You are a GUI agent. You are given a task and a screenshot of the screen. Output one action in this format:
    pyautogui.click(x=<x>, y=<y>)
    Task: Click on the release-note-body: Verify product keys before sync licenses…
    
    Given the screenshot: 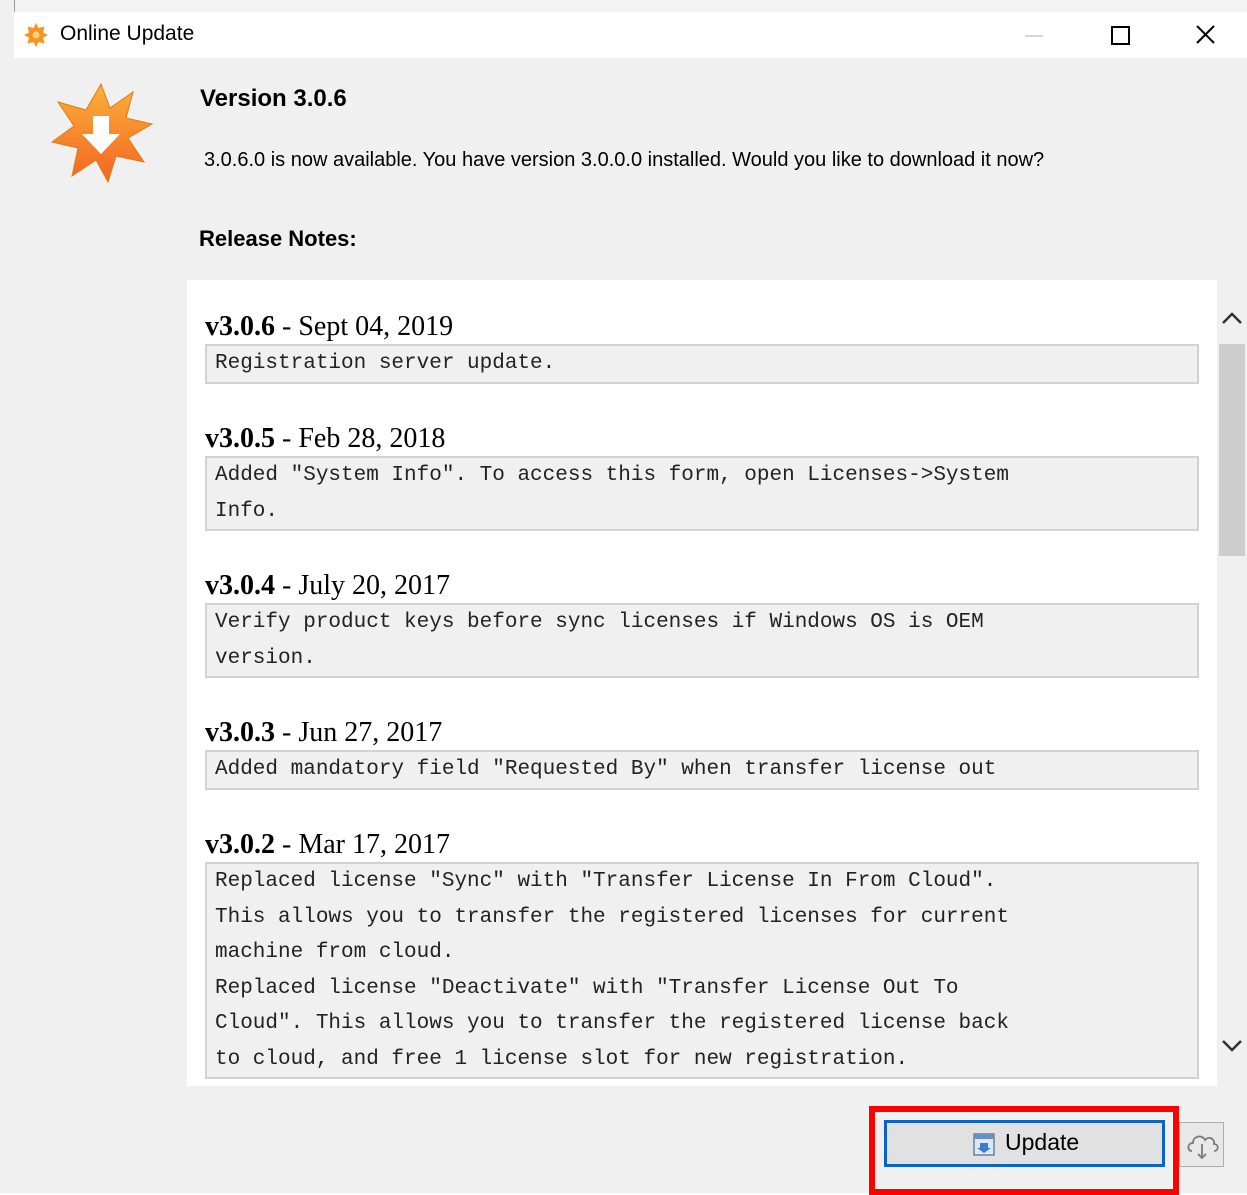 What is the action you would take?
    pyautogui.click(x=702, y=640)
    